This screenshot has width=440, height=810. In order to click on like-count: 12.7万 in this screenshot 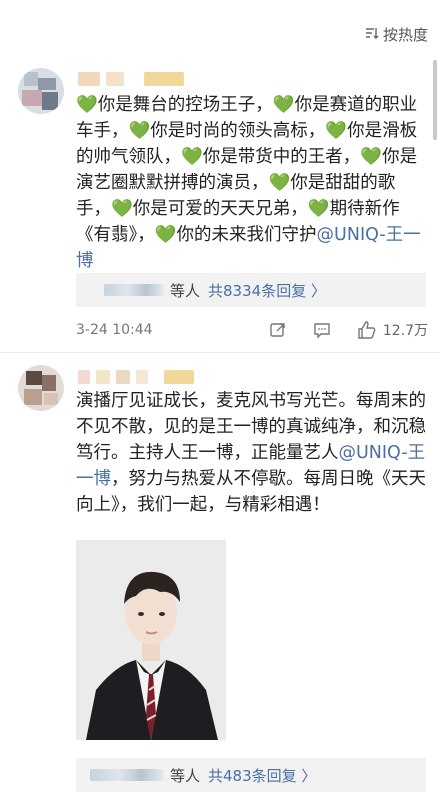, I will do `click(405, 331)`.